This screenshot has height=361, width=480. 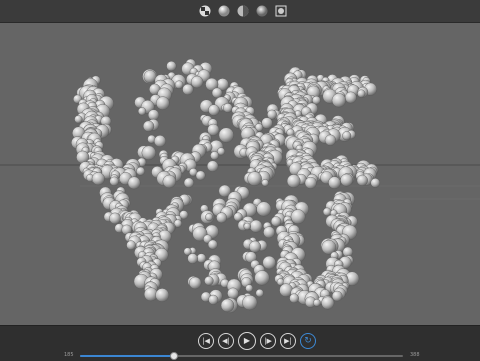 I want to click on playback-bar: |◀ ◀| ▶ |▶ ▶| ↻ 185 388, so click(x=240, y=343).